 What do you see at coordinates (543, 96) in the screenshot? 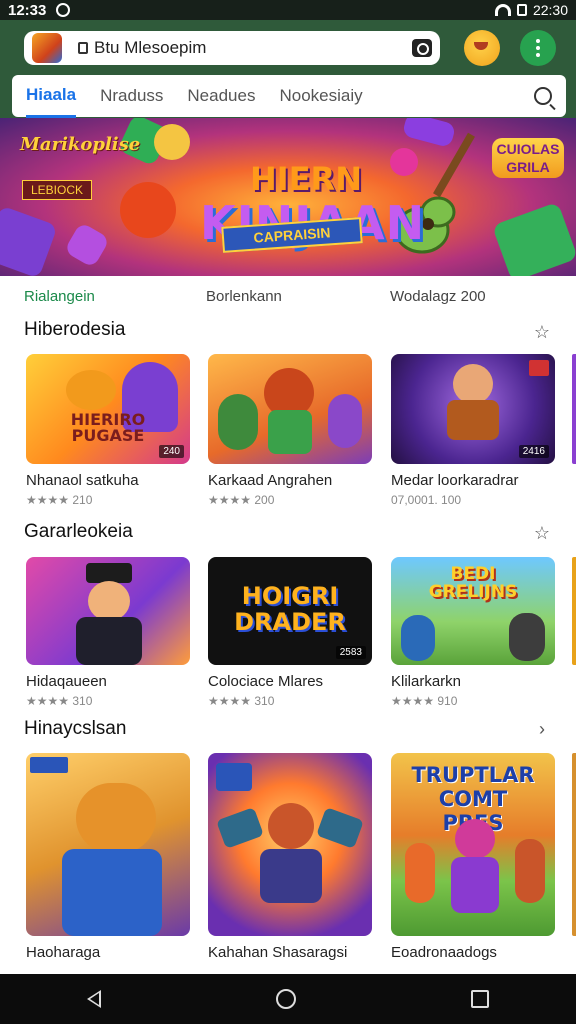
I see `search-icon` at bounding box center [543, 96].